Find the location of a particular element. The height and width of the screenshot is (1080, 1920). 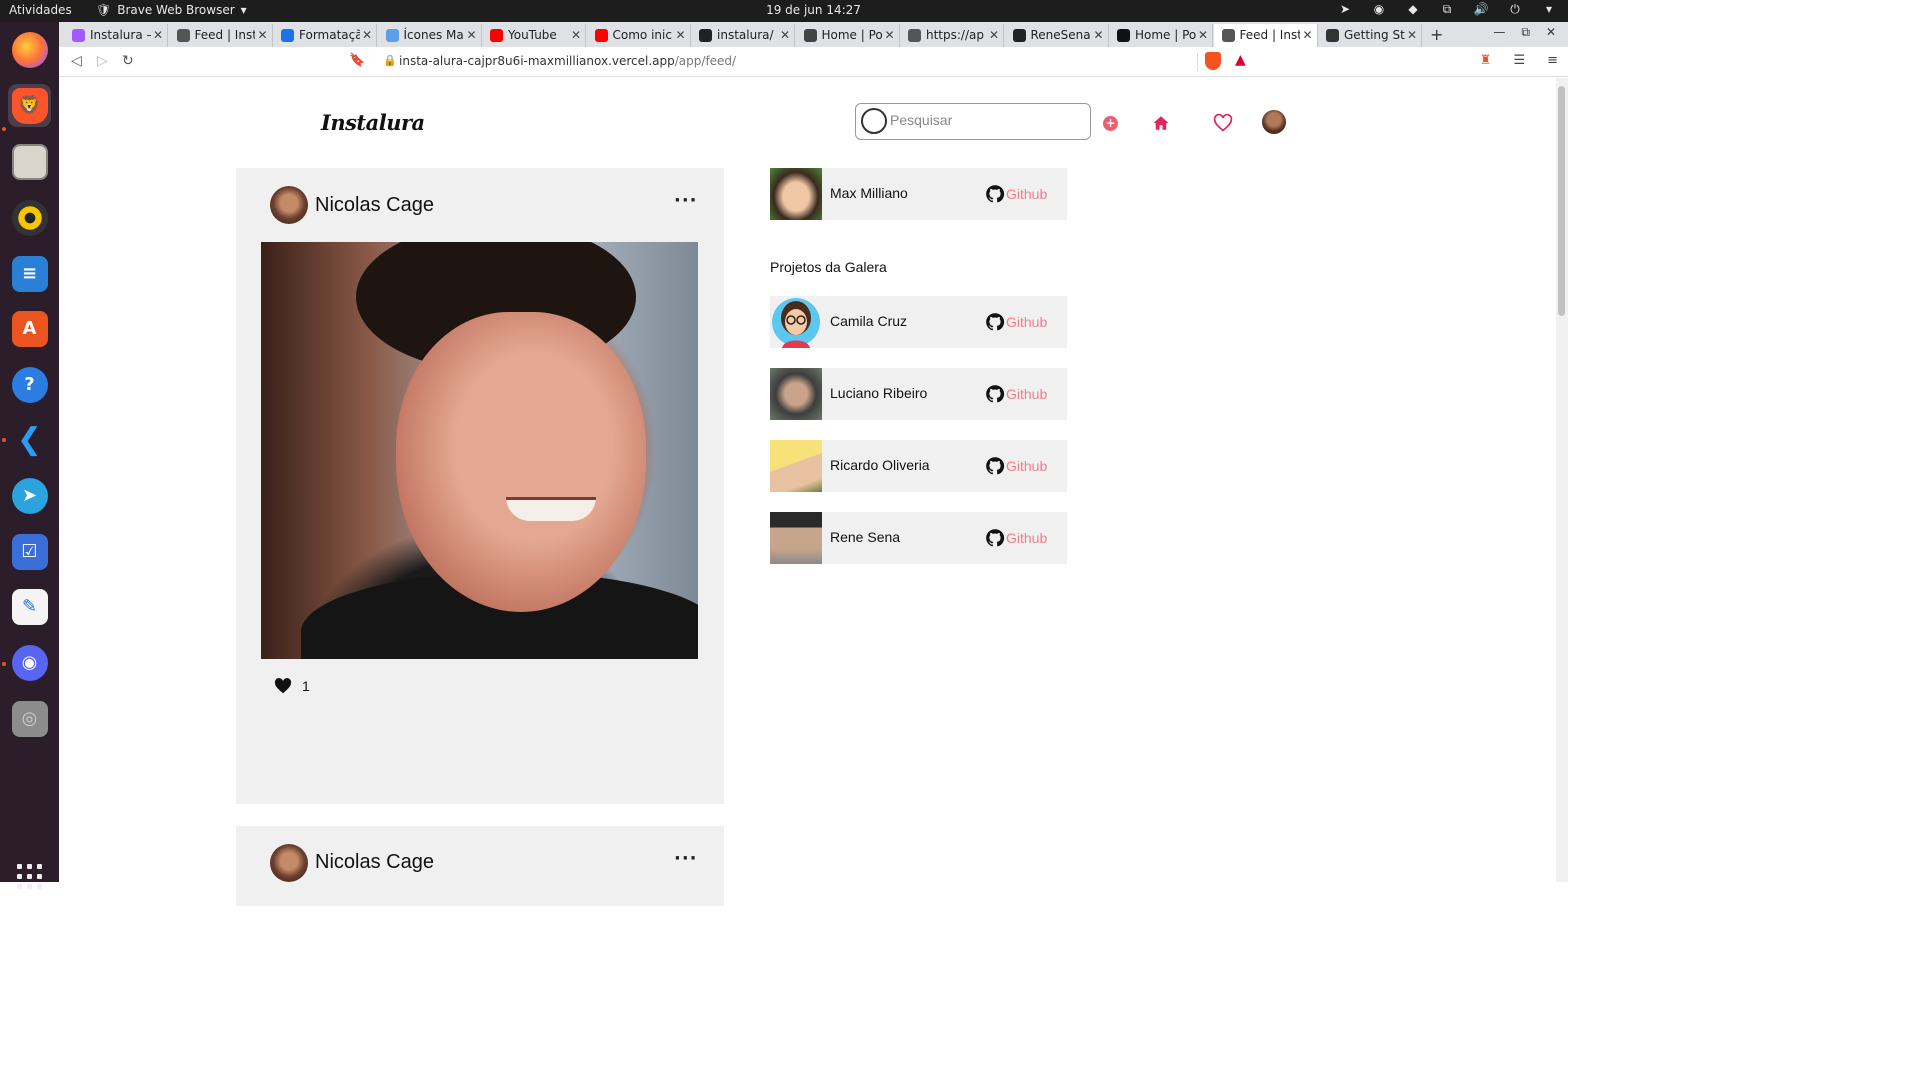

current-user-card: Max Milliano Github is located at coordinates (918, 194).